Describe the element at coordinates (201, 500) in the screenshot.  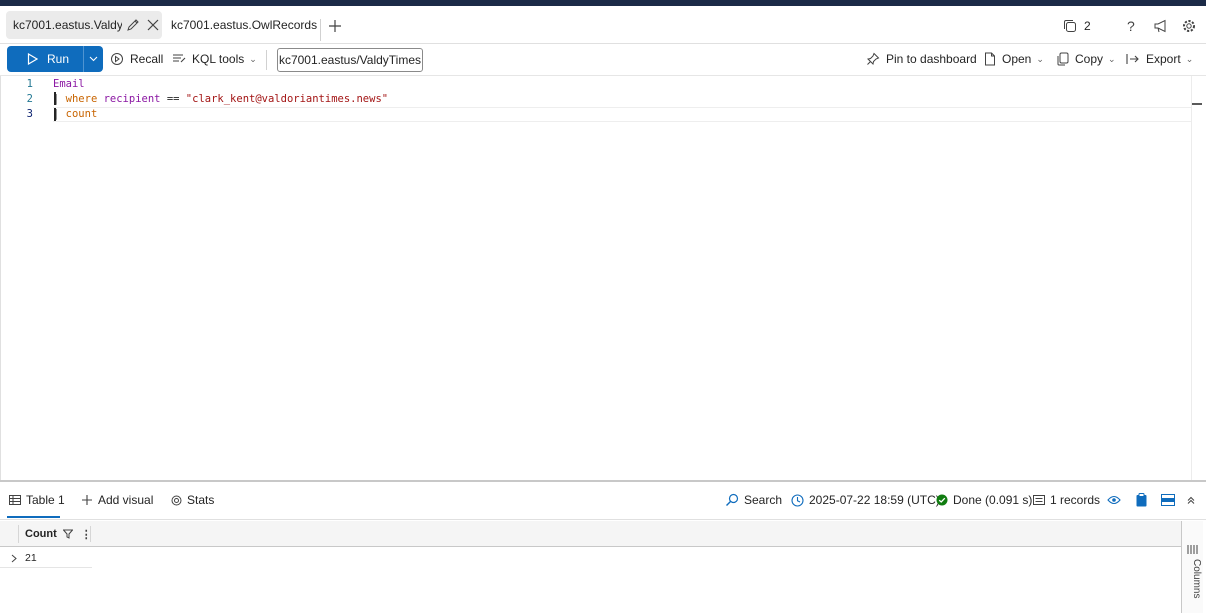
I see `stats-label: Stats` at that location.